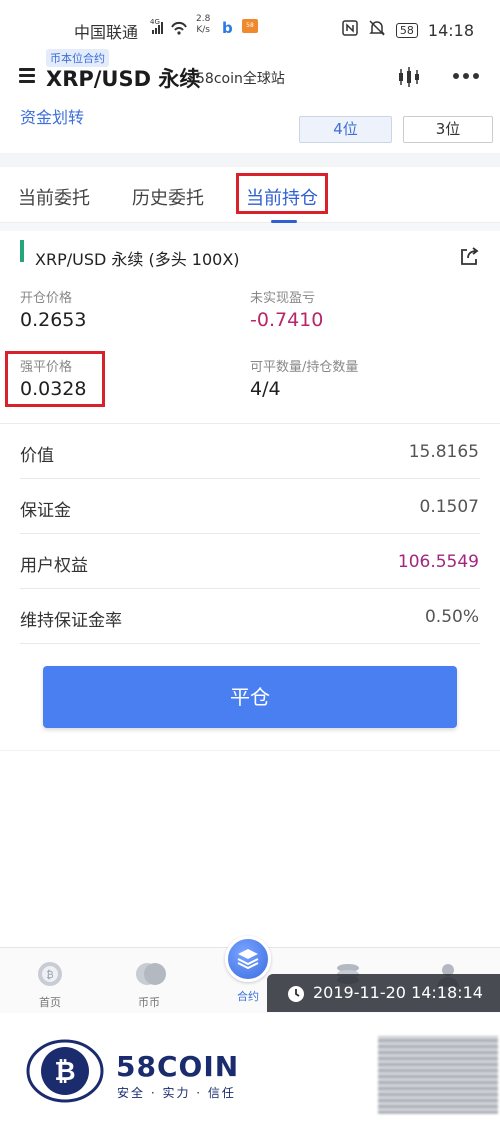  Describe the element at coordinates (350, 30) in the screenshot. I see `nfc-icon` at that location.